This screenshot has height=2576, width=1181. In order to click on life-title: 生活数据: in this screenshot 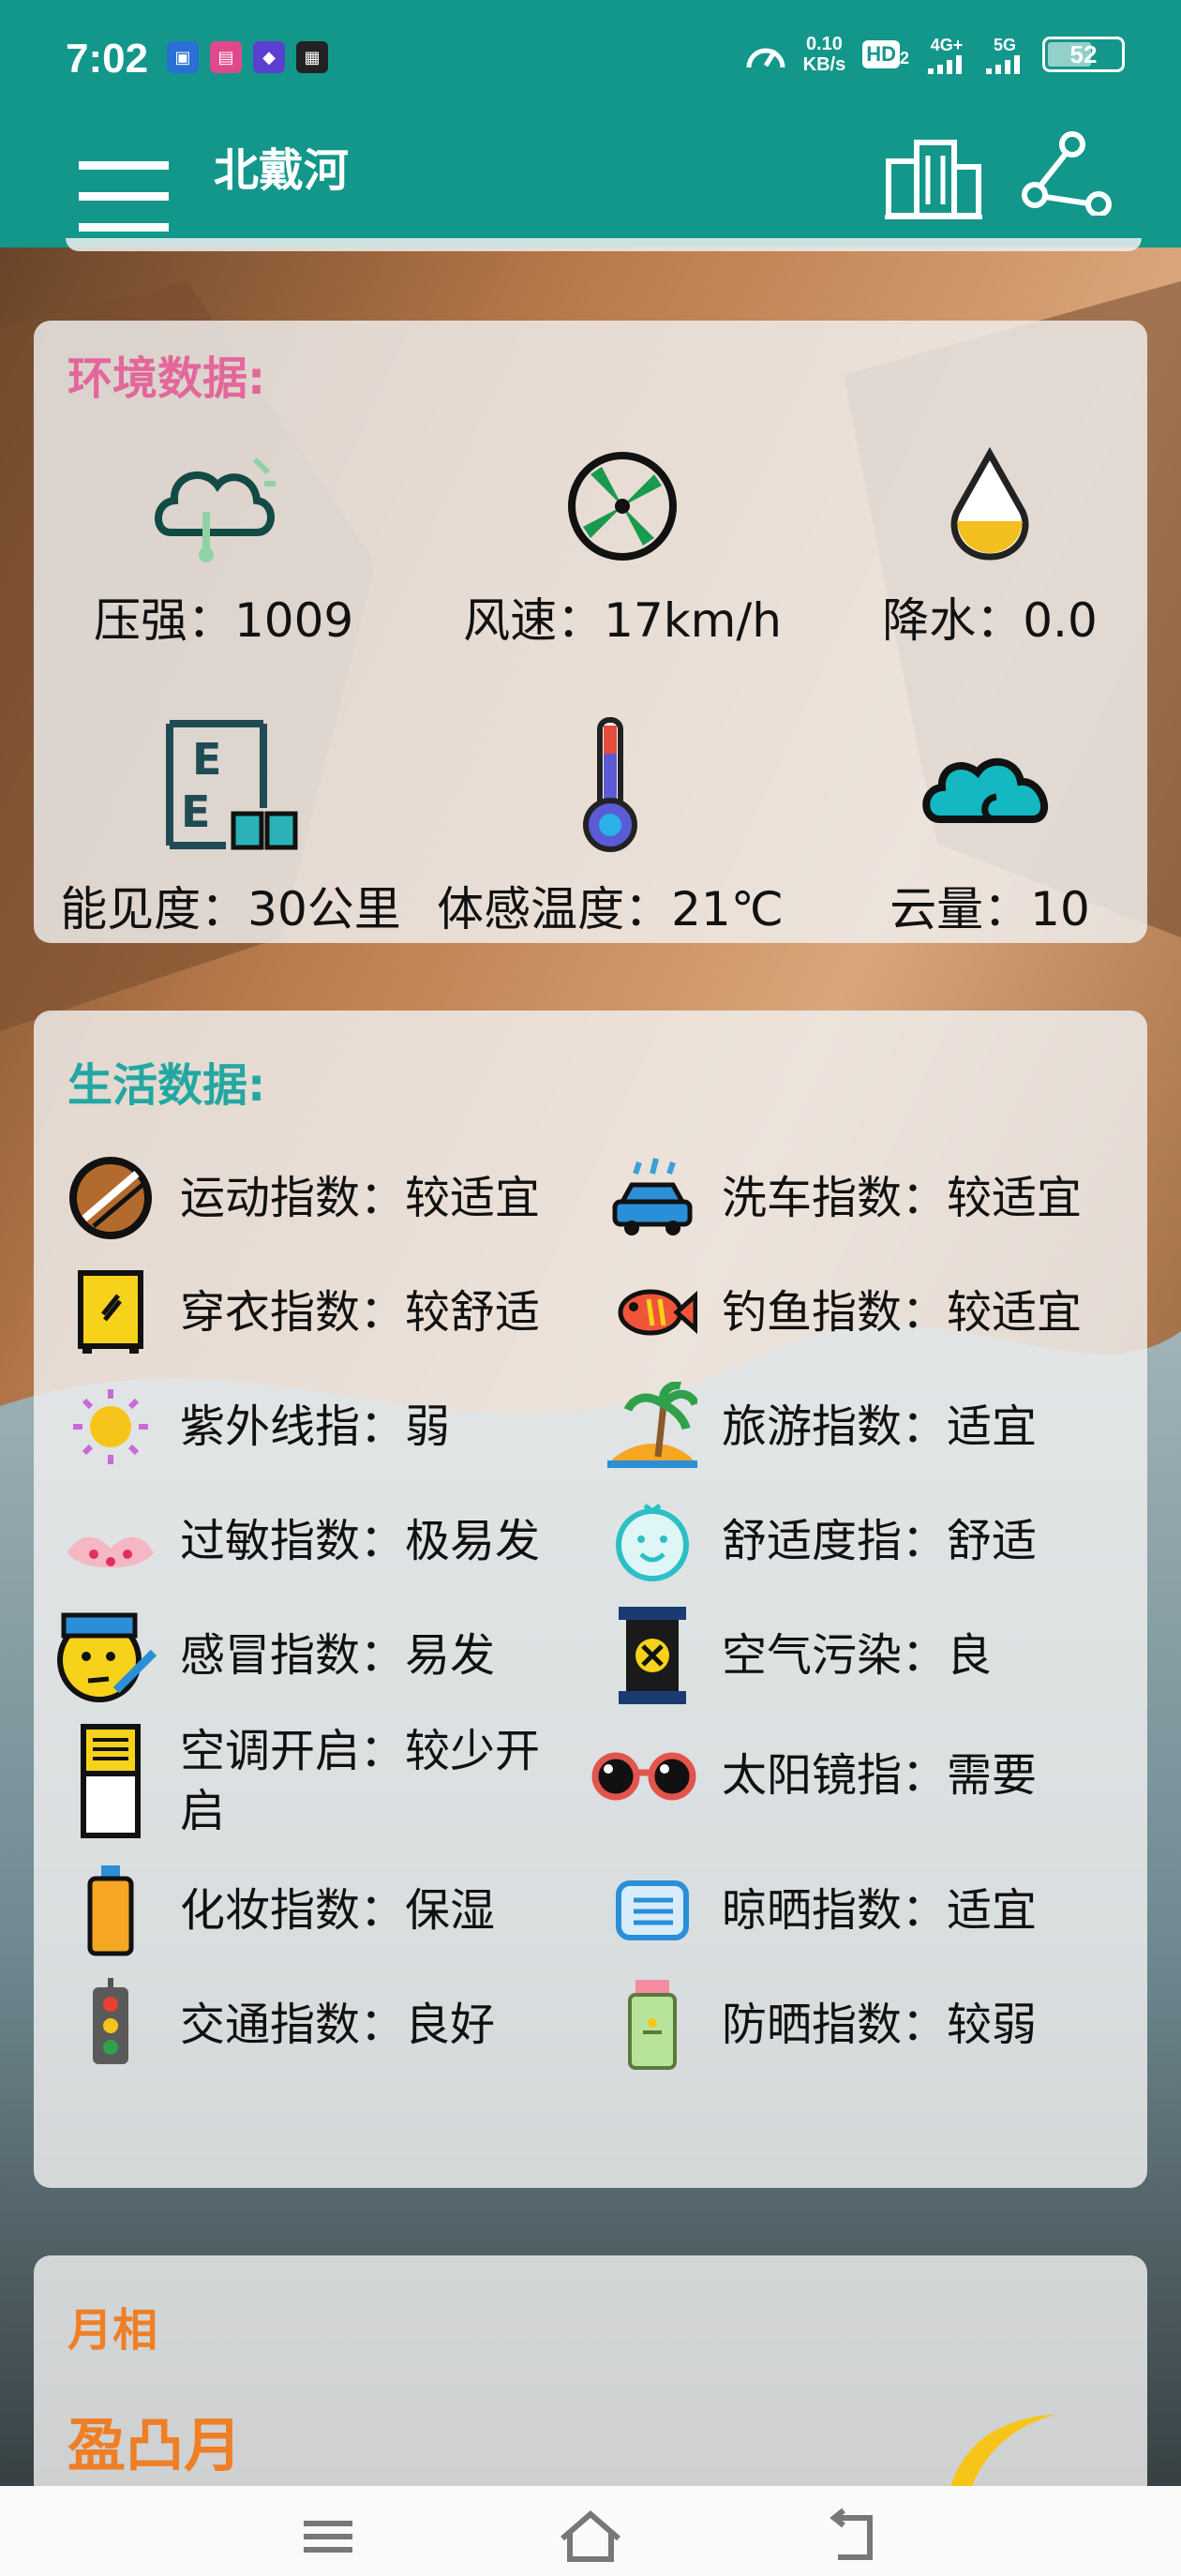, I will do `click(166, 1085)`.